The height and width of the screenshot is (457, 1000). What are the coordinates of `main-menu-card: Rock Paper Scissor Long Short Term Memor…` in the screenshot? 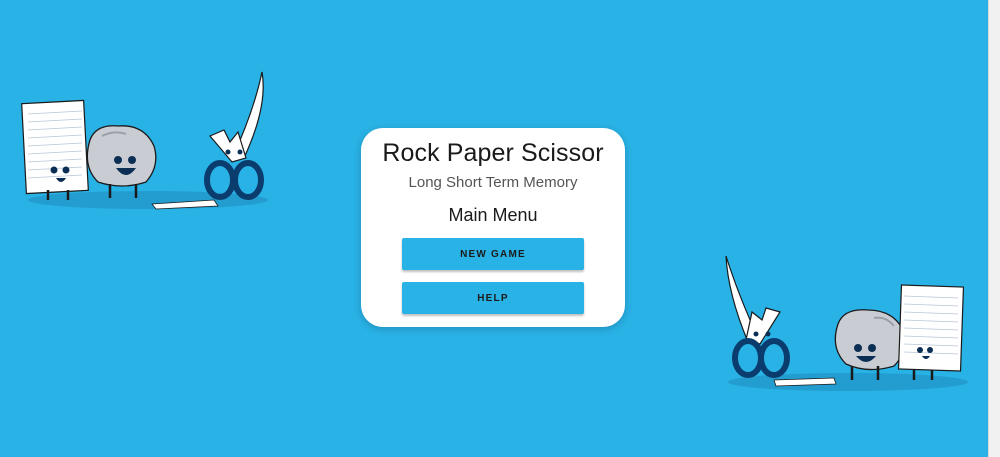 It's located at (493, 227).